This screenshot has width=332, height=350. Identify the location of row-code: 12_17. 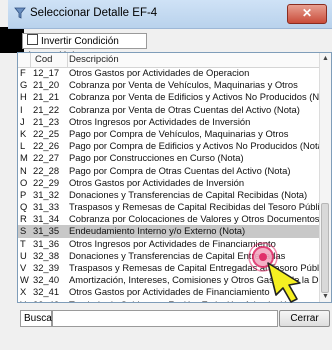
(46, 72).